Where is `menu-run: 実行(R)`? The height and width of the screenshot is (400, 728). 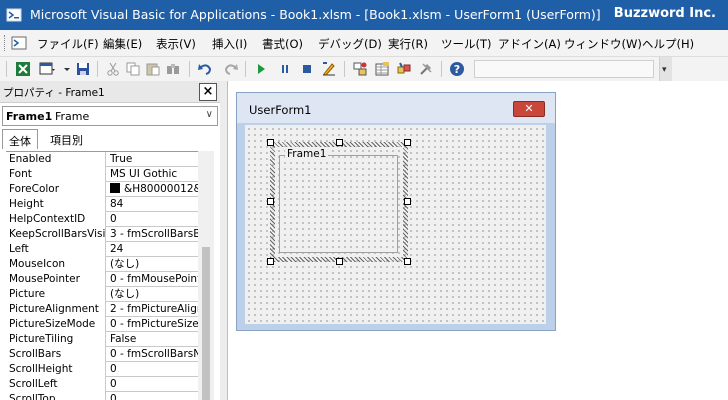
menu-run: 実行(R) is located at coordinates (408, 44).